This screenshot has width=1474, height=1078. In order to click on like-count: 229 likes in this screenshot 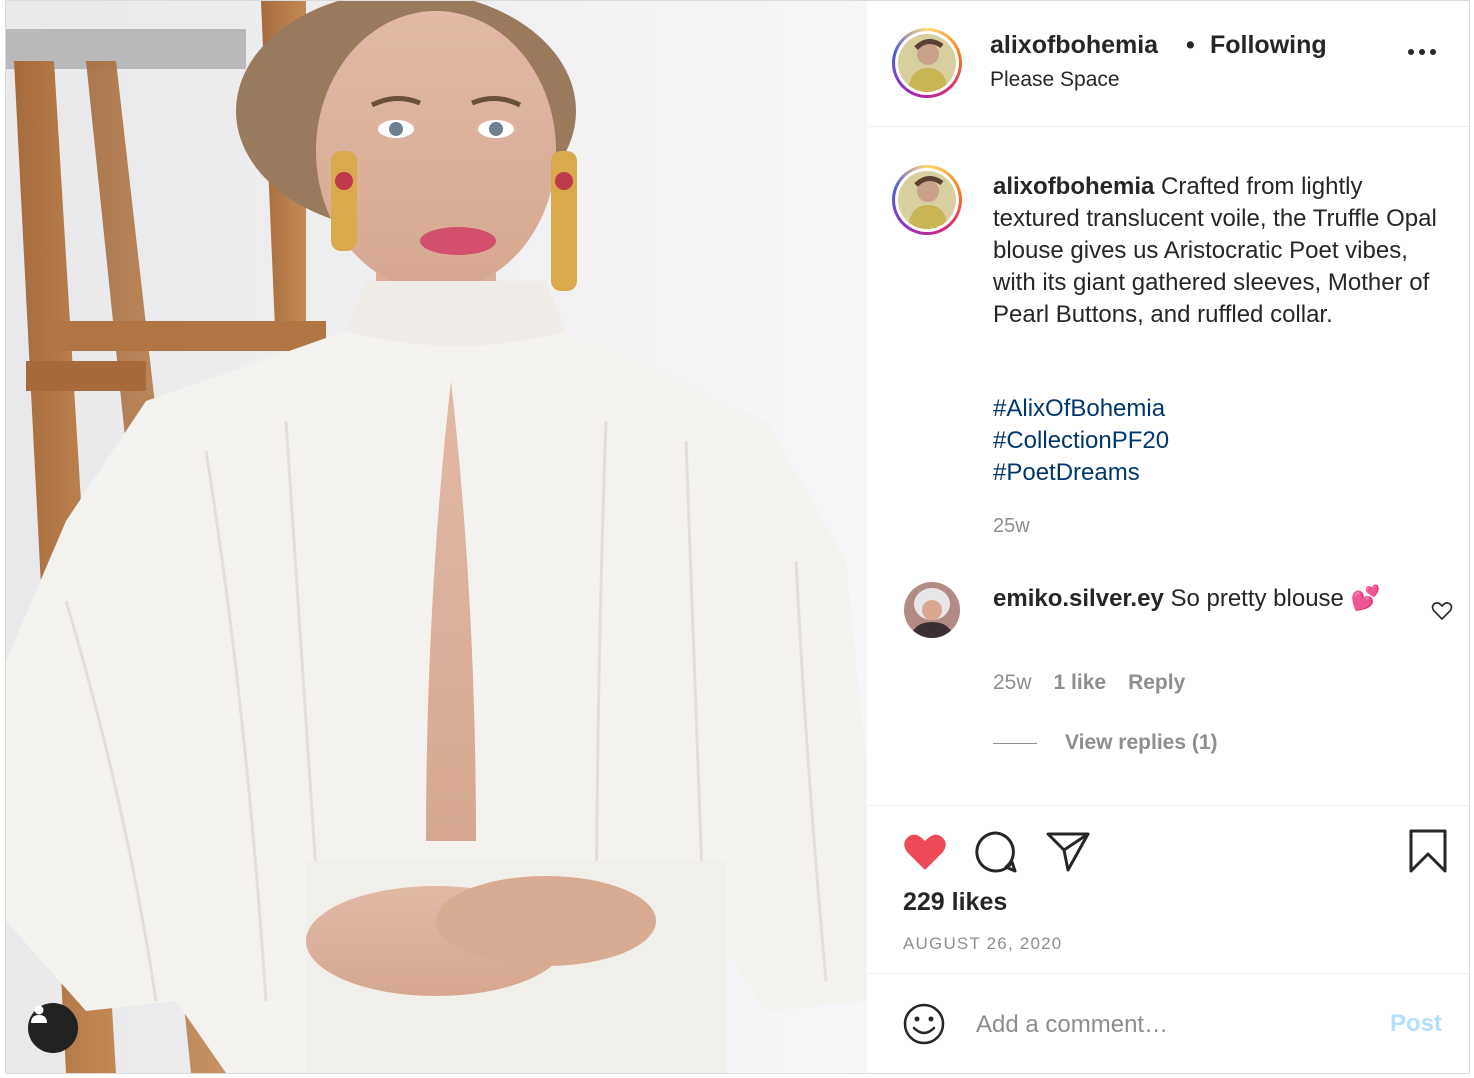, I will do `click(955, 902)`.